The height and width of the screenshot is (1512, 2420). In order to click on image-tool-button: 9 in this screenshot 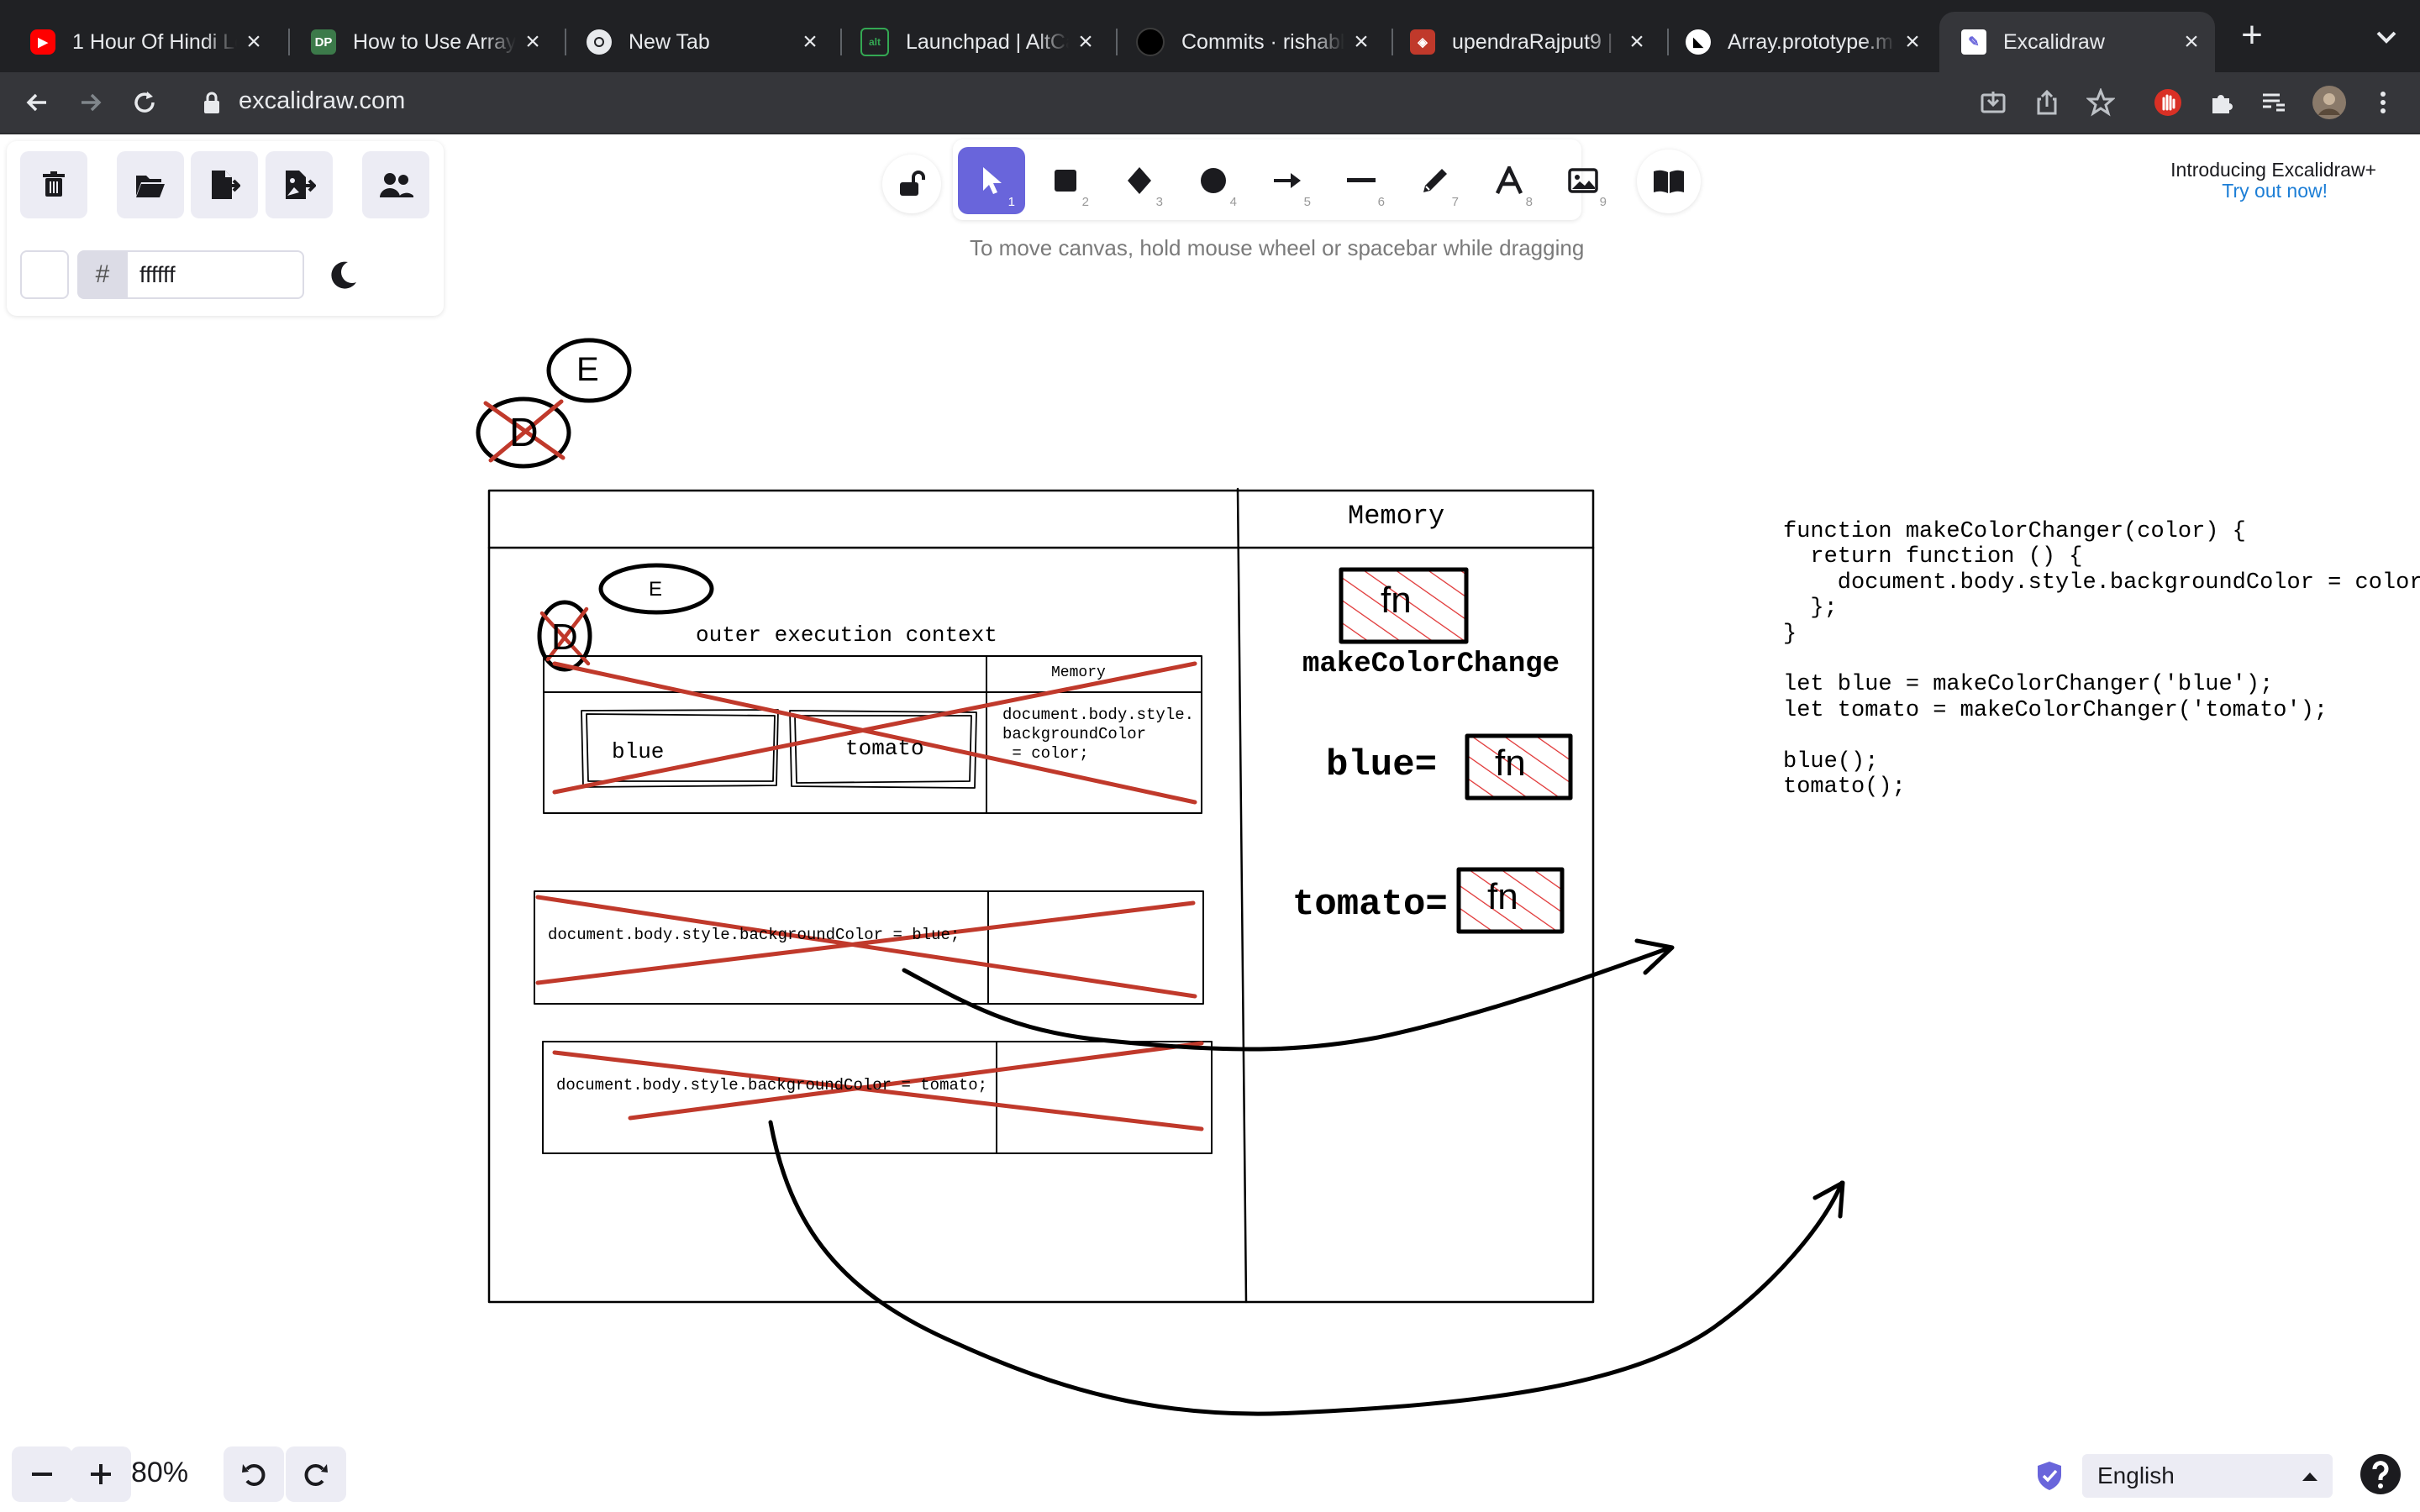, I will do `click(1583, 180)`.